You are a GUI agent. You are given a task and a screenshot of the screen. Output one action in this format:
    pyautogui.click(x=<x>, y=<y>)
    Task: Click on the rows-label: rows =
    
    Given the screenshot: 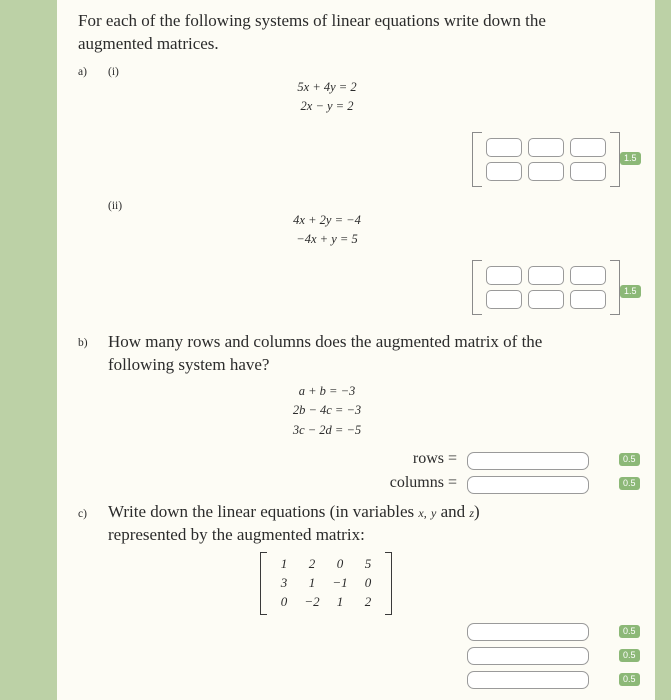 What is the action you would take?
    pyautogui.click(x=434, y=458)
    